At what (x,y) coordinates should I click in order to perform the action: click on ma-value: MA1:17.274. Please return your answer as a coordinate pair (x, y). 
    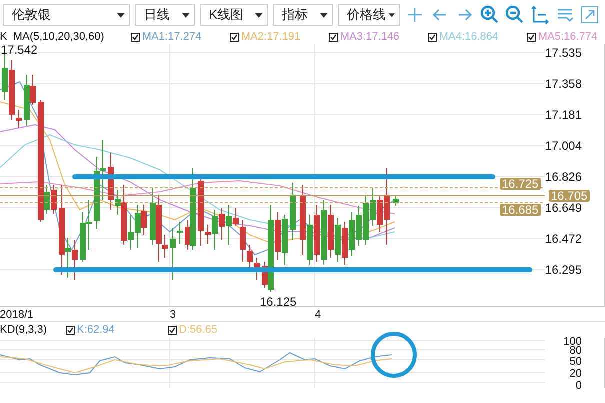
    Looking at the image, I should click on (172, 37).